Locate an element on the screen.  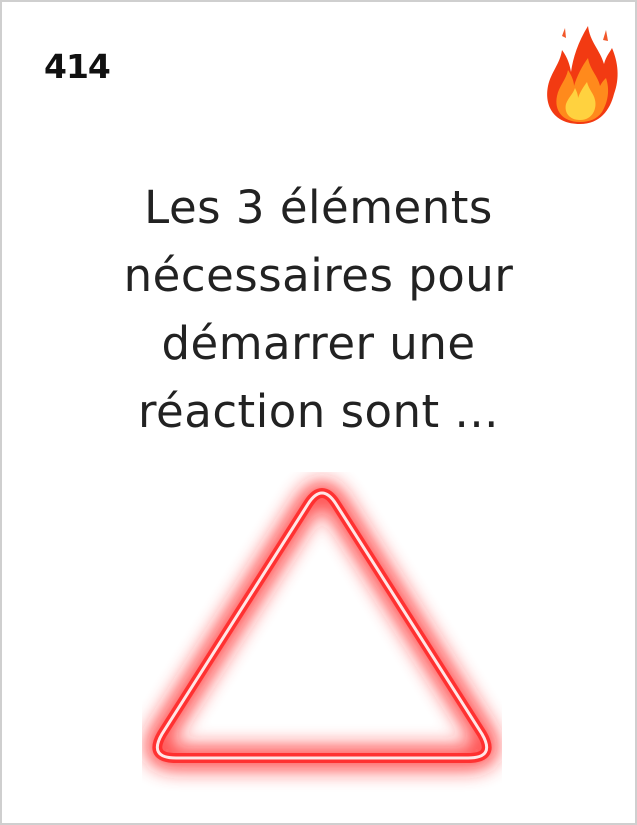
fire-icon is located at coordinates (582, 75).